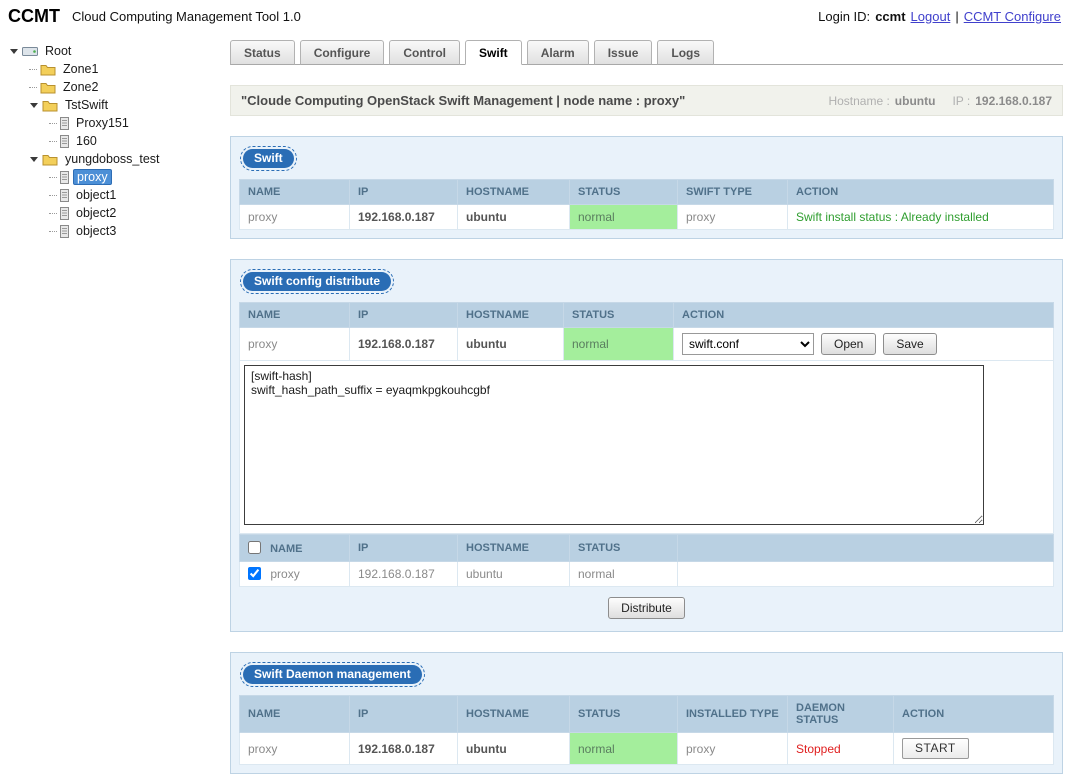 The height and width of the screenshot is (774, 1071). Describe the element at coordinates (557, 52) in the screenshot. I see `tab-alarm: Alarm` at that location.